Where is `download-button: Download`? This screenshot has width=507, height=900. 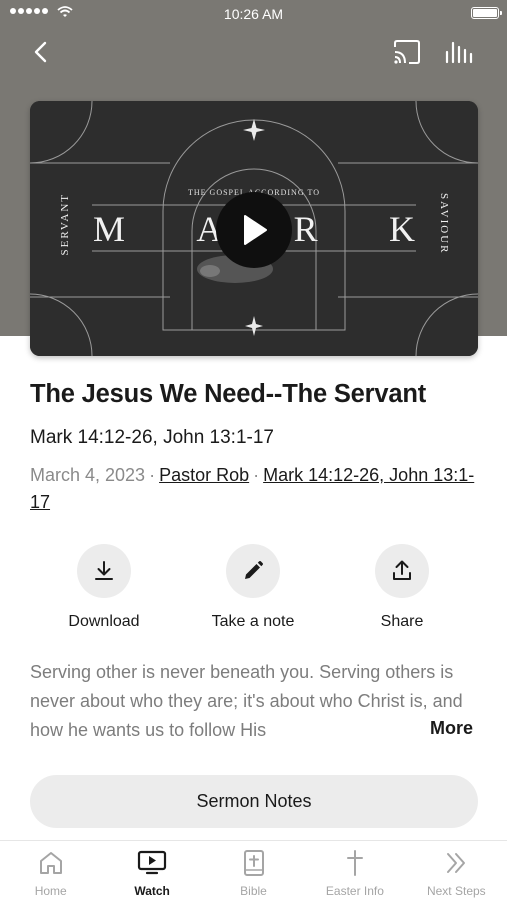
download-button: Download is located at coordinates (104, 587).